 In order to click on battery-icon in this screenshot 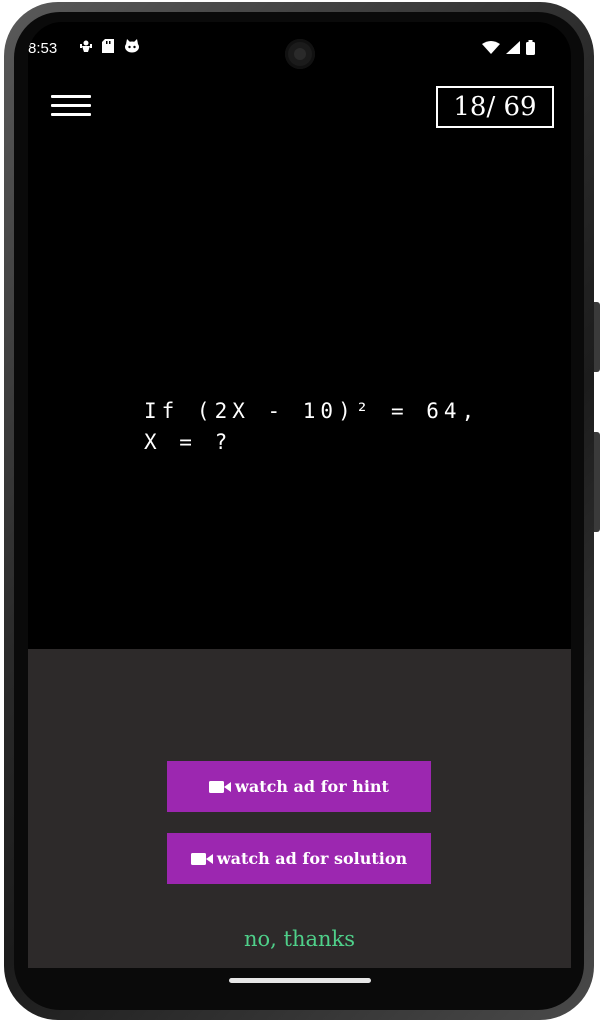, I will do `click(530, 47)`.